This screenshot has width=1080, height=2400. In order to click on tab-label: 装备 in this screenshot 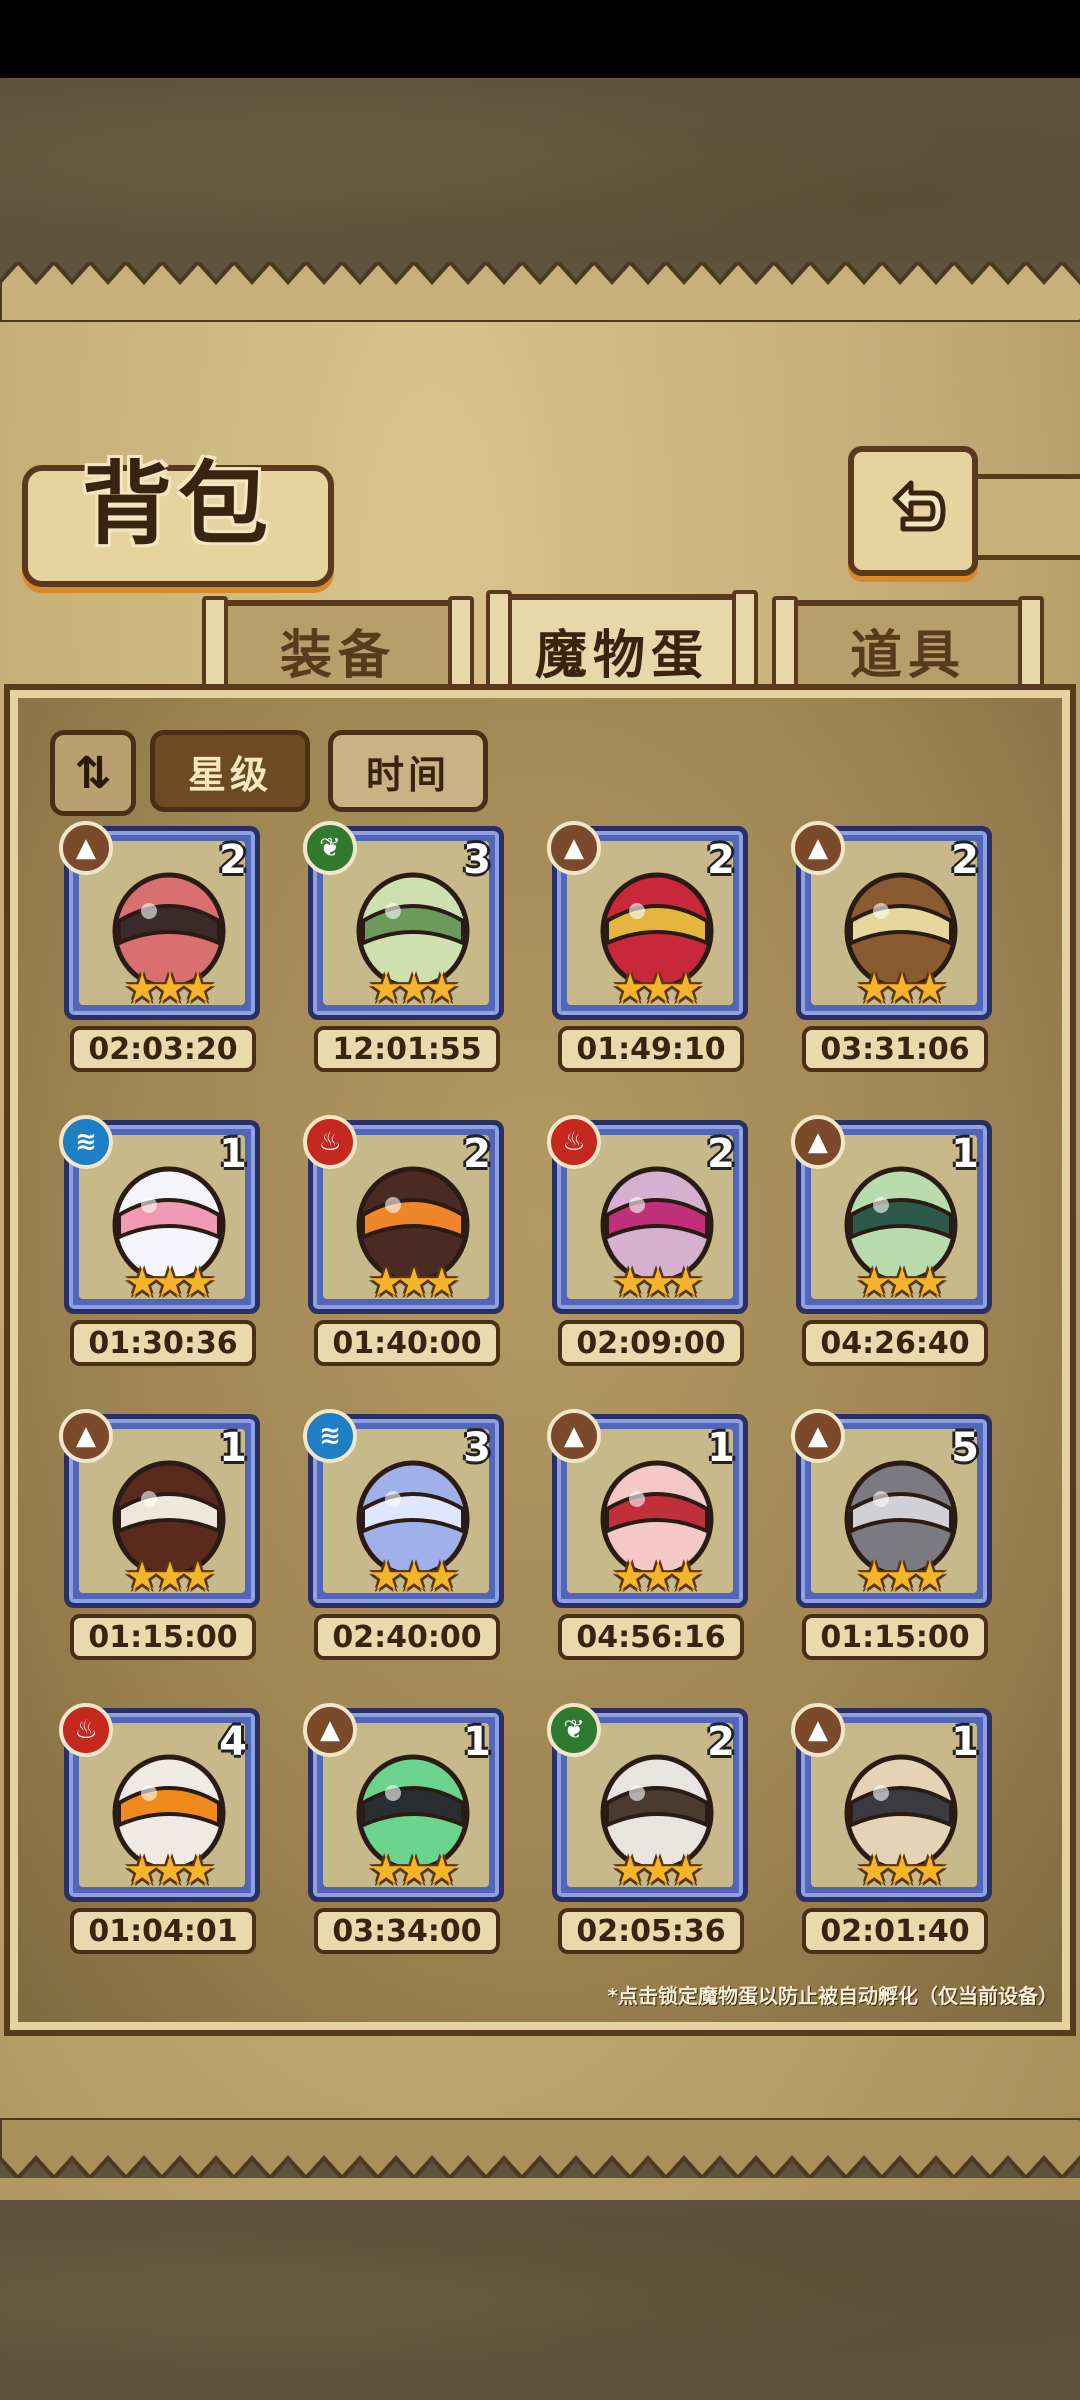, I will do `click(337, 655)`.